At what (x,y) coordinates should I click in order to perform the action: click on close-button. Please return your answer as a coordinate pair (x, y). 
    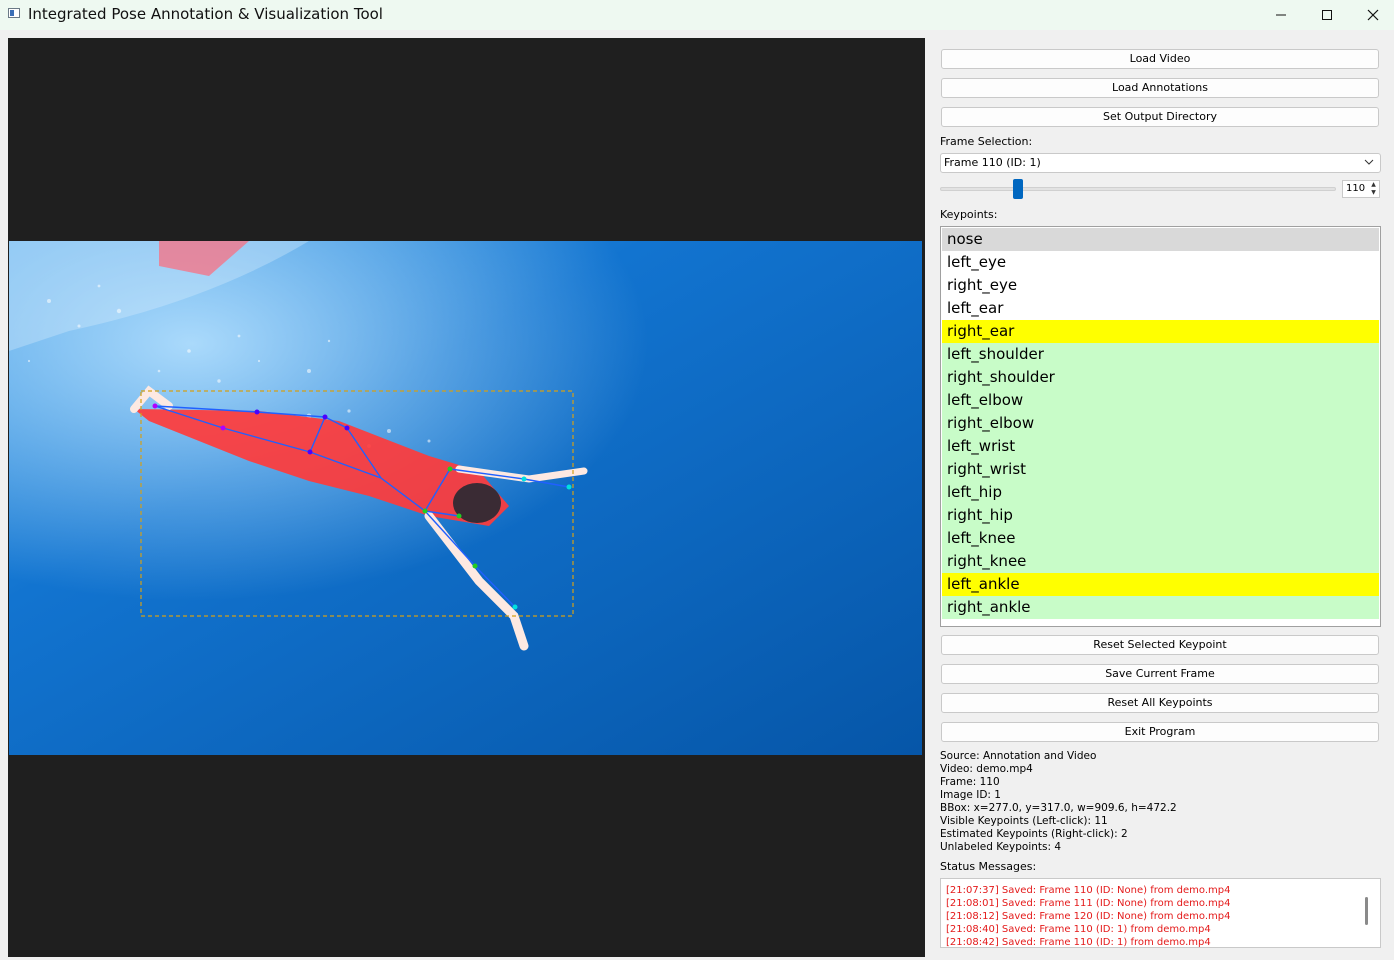
    Looking at the image, I should click on (1372, 15).